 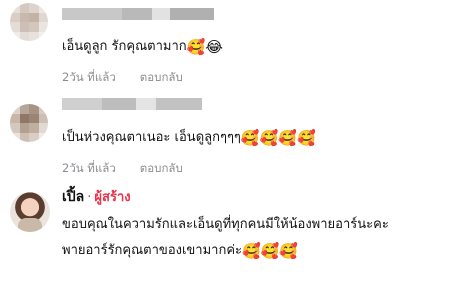 What do you see at coordinates (152, 250) in the screenshot?
I see `comment-body: พายอาร์รักคุณตาของเขามากค่ะ` at bounding box center [152, 250].